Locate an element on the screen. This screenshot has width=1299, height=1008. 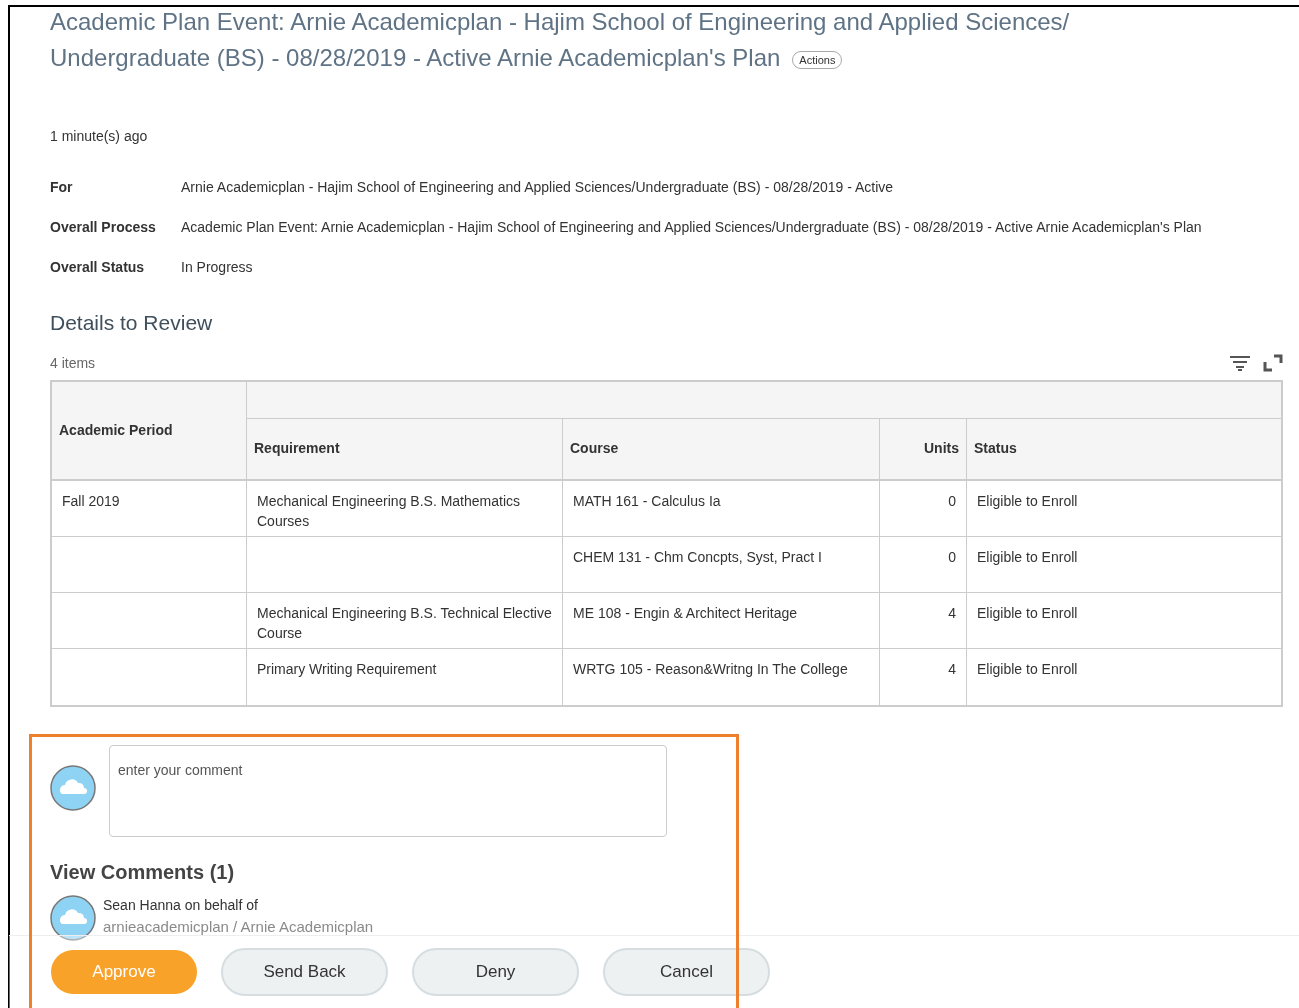
field-label: For is located at coordinates (62, 187).